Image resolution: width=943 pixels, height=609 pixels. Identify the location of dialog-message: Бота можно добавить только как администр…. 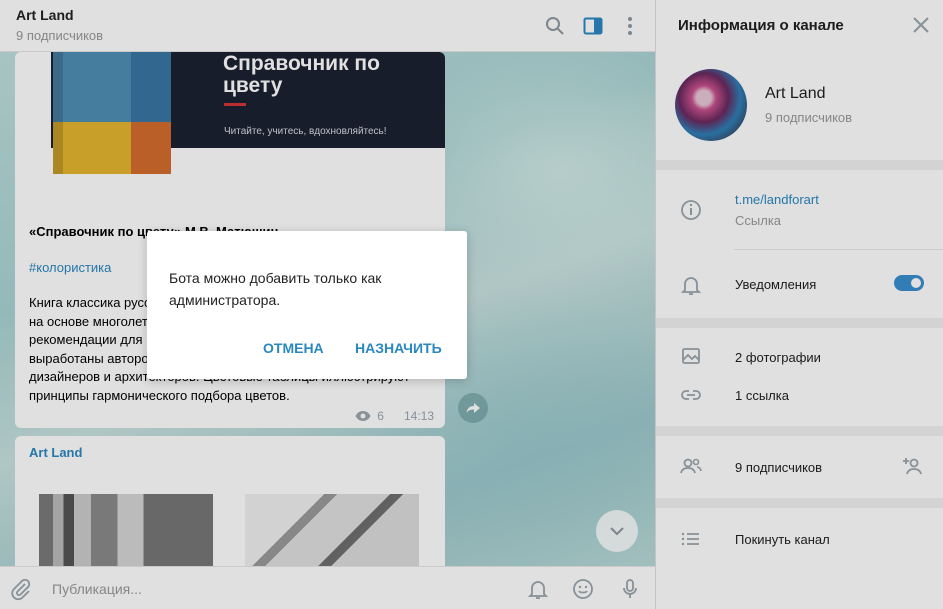
(275, 289).